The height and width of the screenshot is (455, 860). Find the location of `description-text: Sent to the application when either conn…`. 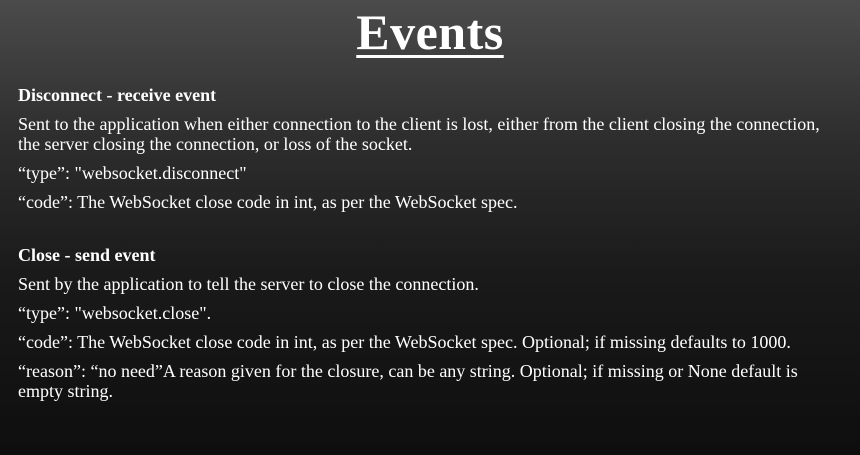

description-text: Sent to the application when either conn… is located at coordinates (419, 134).